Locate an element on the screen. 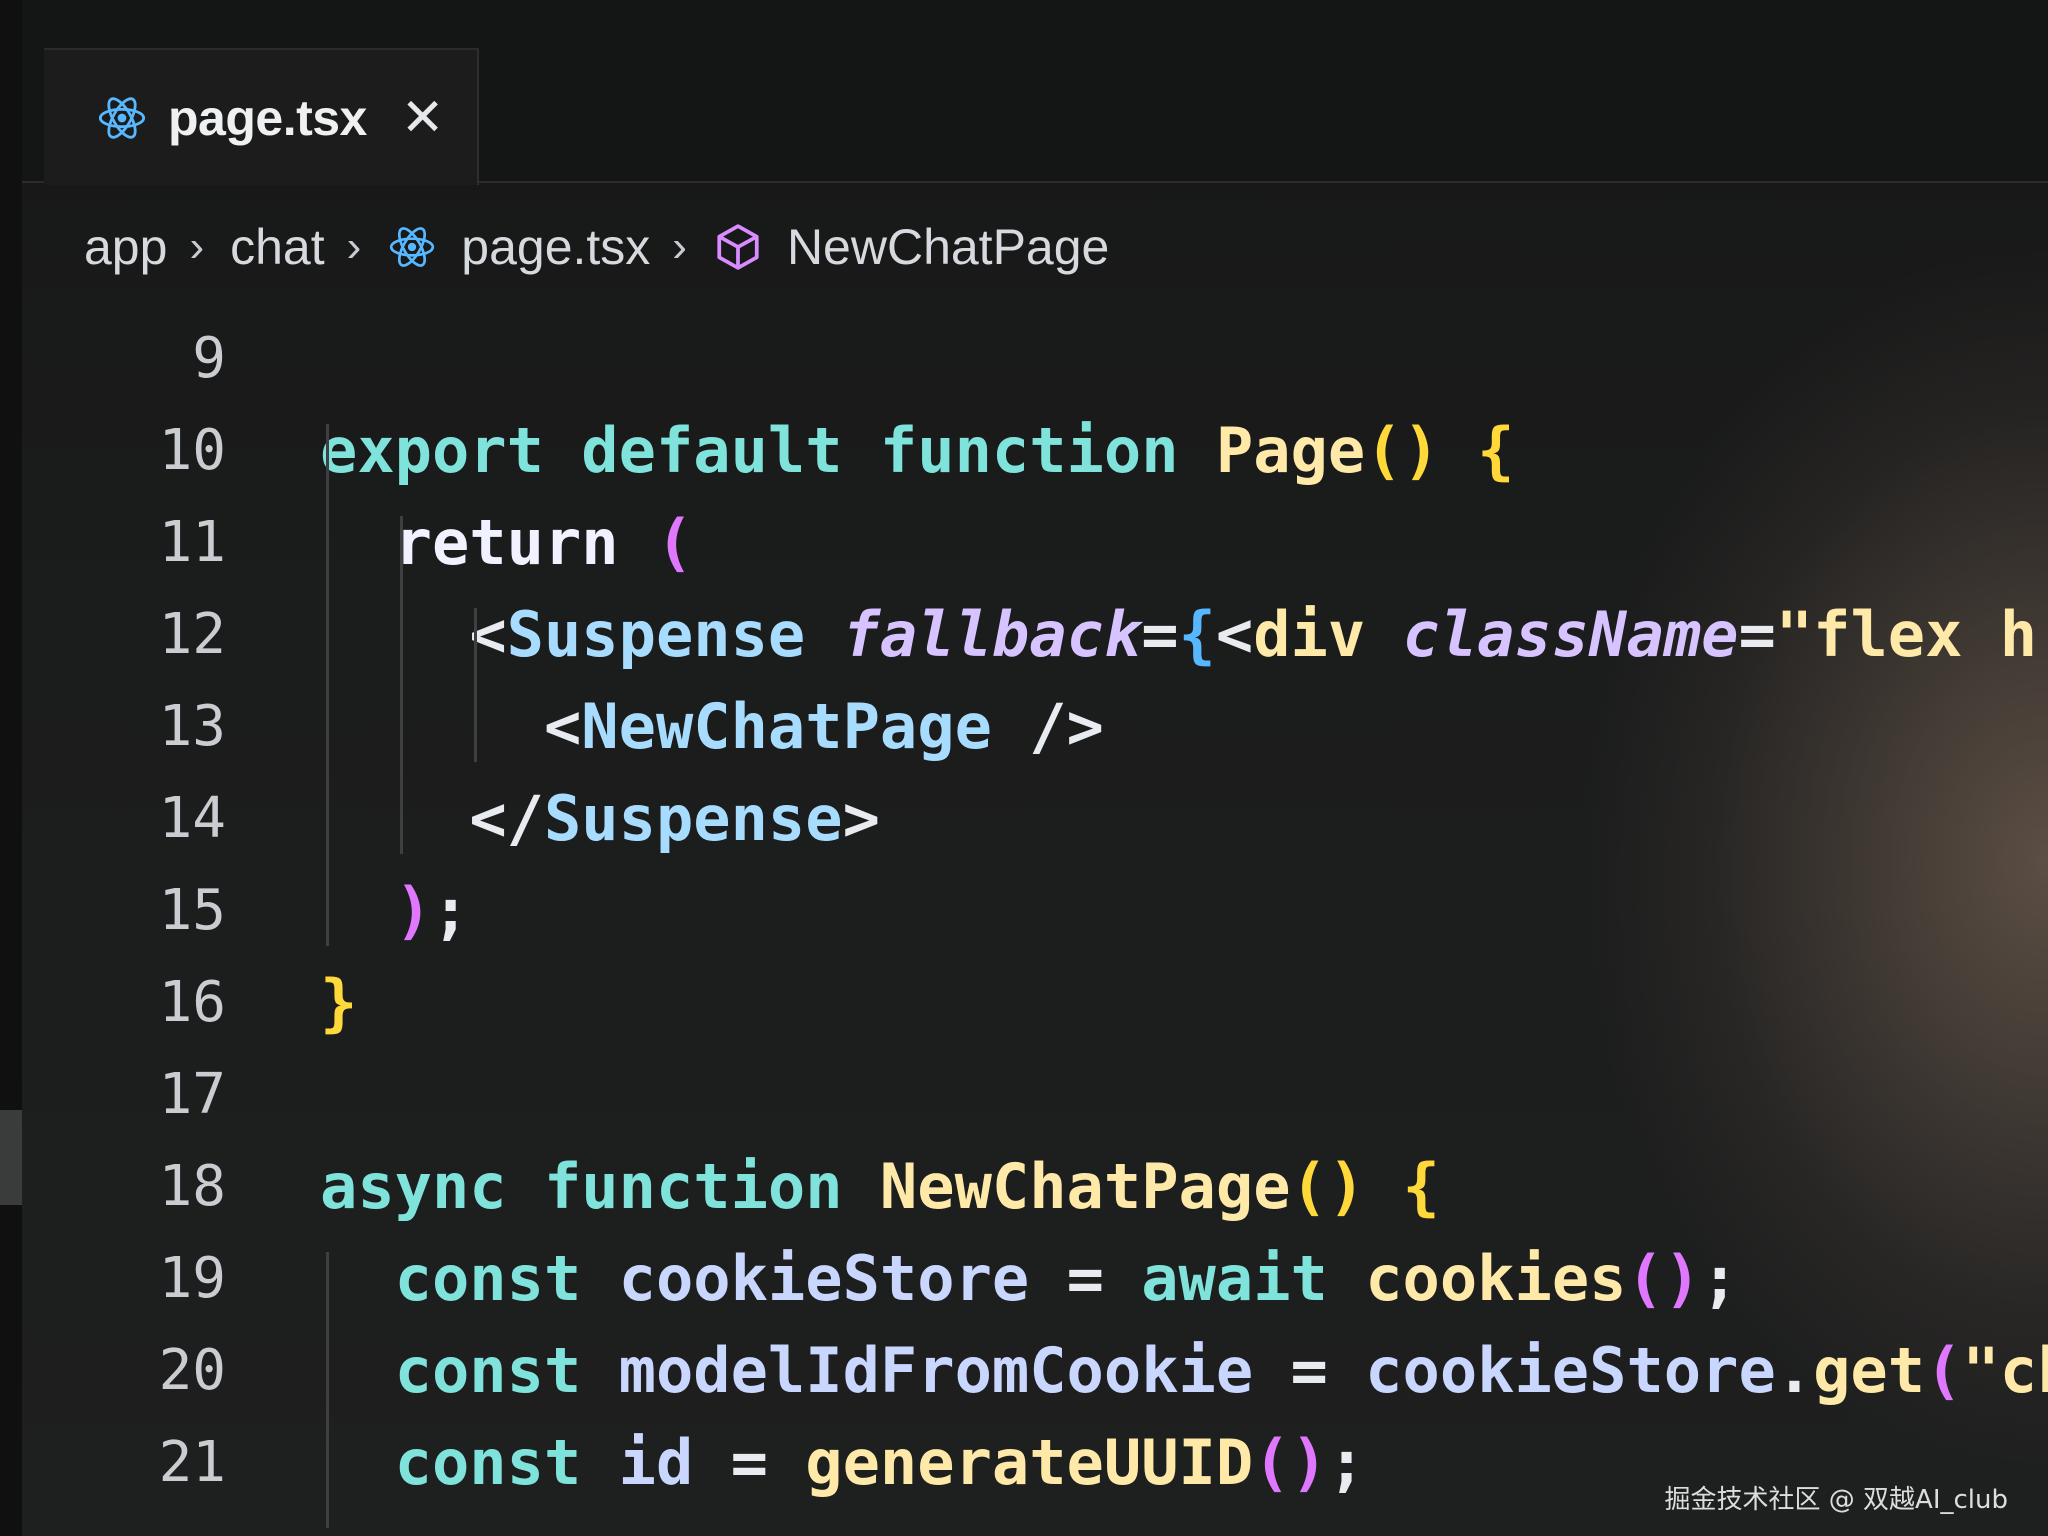  breadcrumb-label: page.tsx is located at coordinates (556, 247).